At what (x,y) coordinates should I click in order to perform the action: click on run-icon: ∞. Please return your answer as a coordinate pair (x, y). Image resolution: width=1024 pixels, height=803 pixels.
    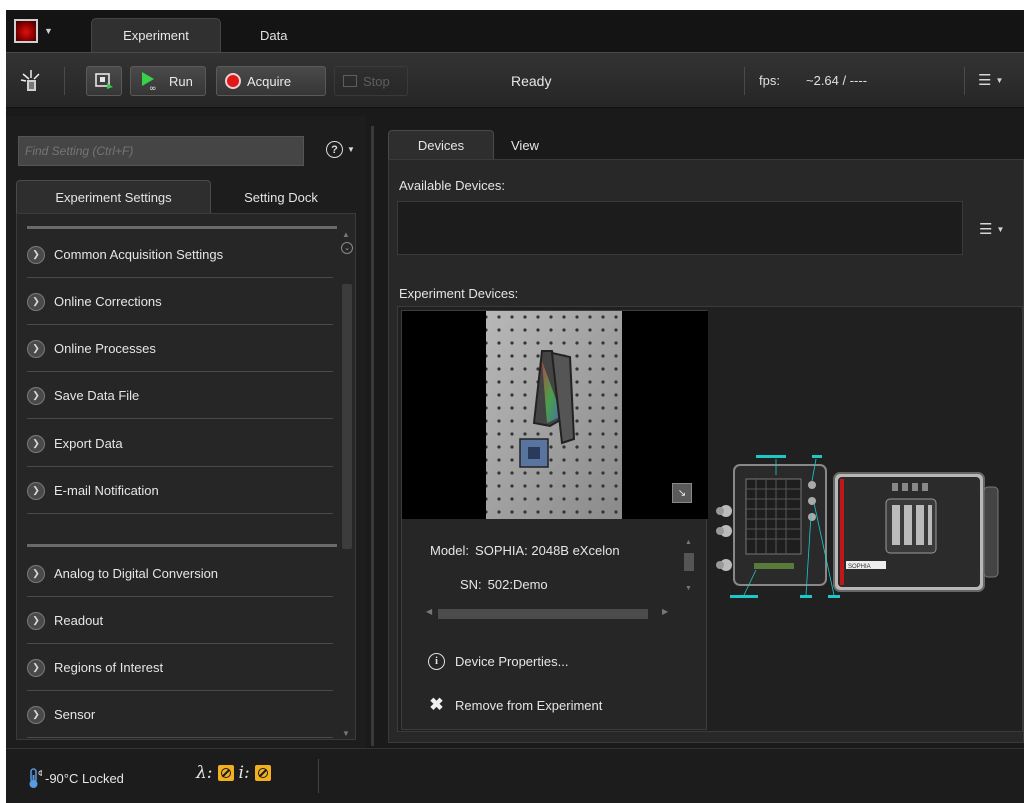
    Looking at the image, I should click on (149, 82).